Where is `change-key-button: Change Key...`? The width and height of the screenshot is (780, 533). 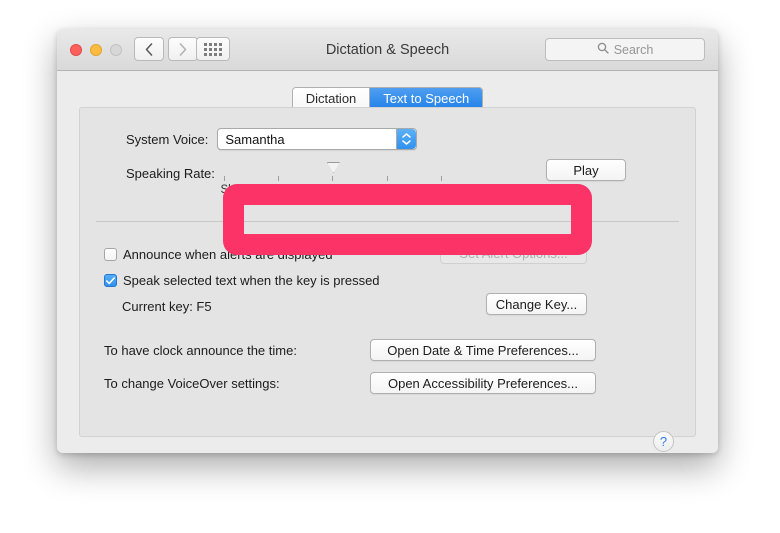 change-key-button: Change Key... is located at coordinates (536, 304).